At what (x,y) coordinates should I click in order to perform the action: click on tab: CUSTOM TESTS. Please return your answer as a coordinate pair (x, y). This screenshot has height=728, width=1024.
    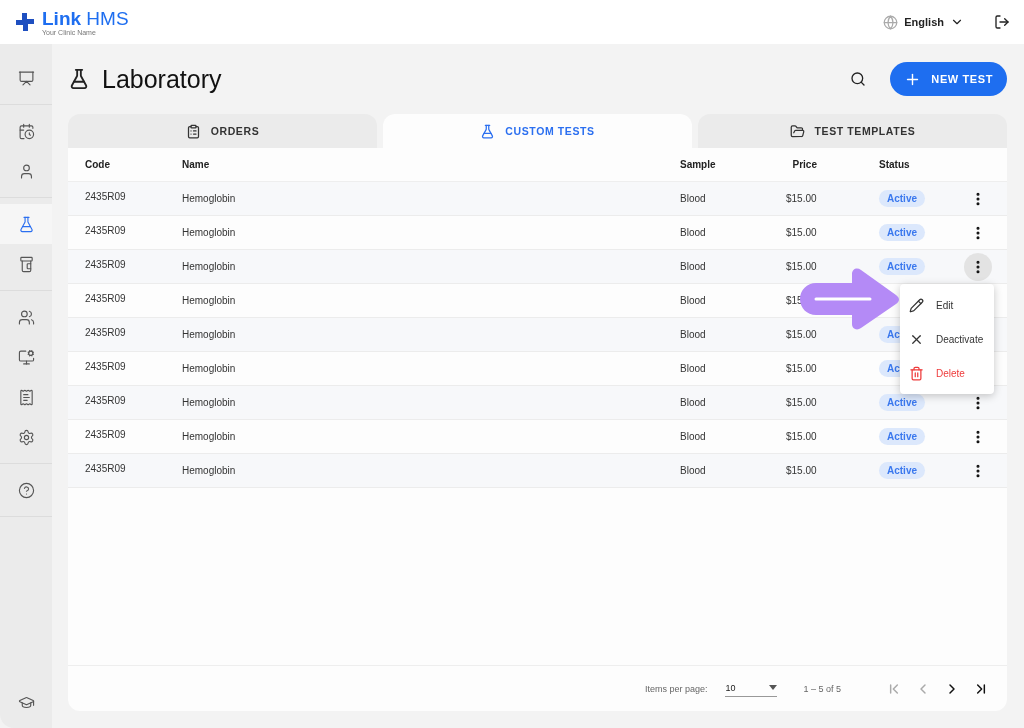
    Looking at the image, I should click on (537, 131).